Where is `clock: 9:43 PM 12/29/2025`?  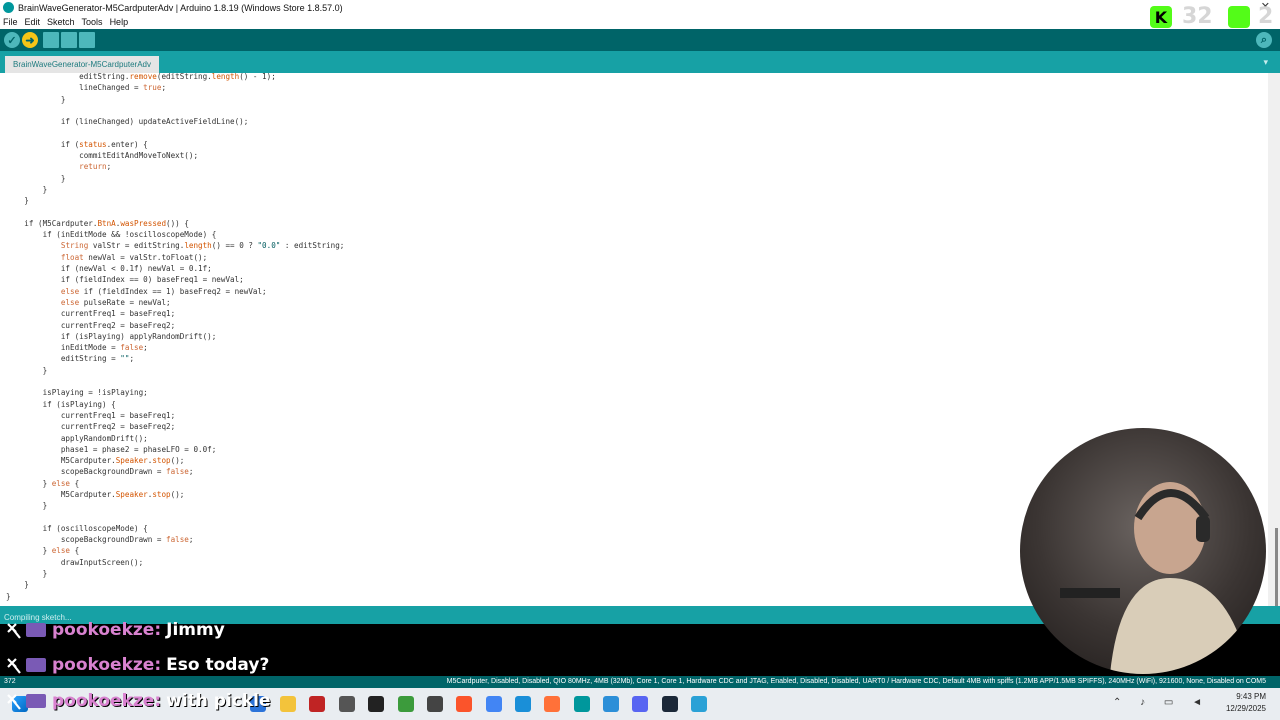
clock: 9:43 PM 12/29/2025 is located at coordinates (1246, 703).